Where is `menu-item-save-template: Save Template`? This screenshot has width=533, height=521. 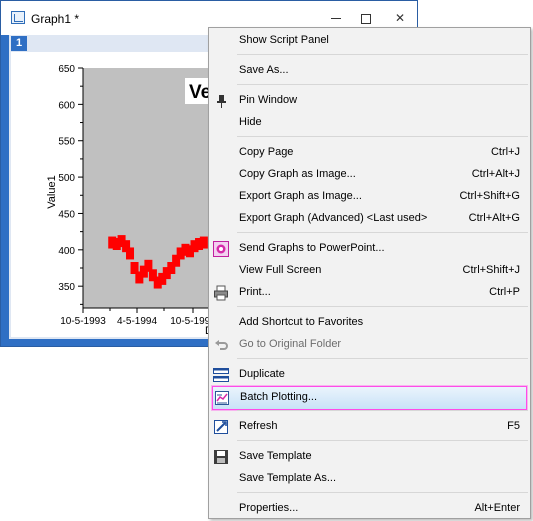 menu-item-save-template: Save Template is located at coordinates (369, 457).